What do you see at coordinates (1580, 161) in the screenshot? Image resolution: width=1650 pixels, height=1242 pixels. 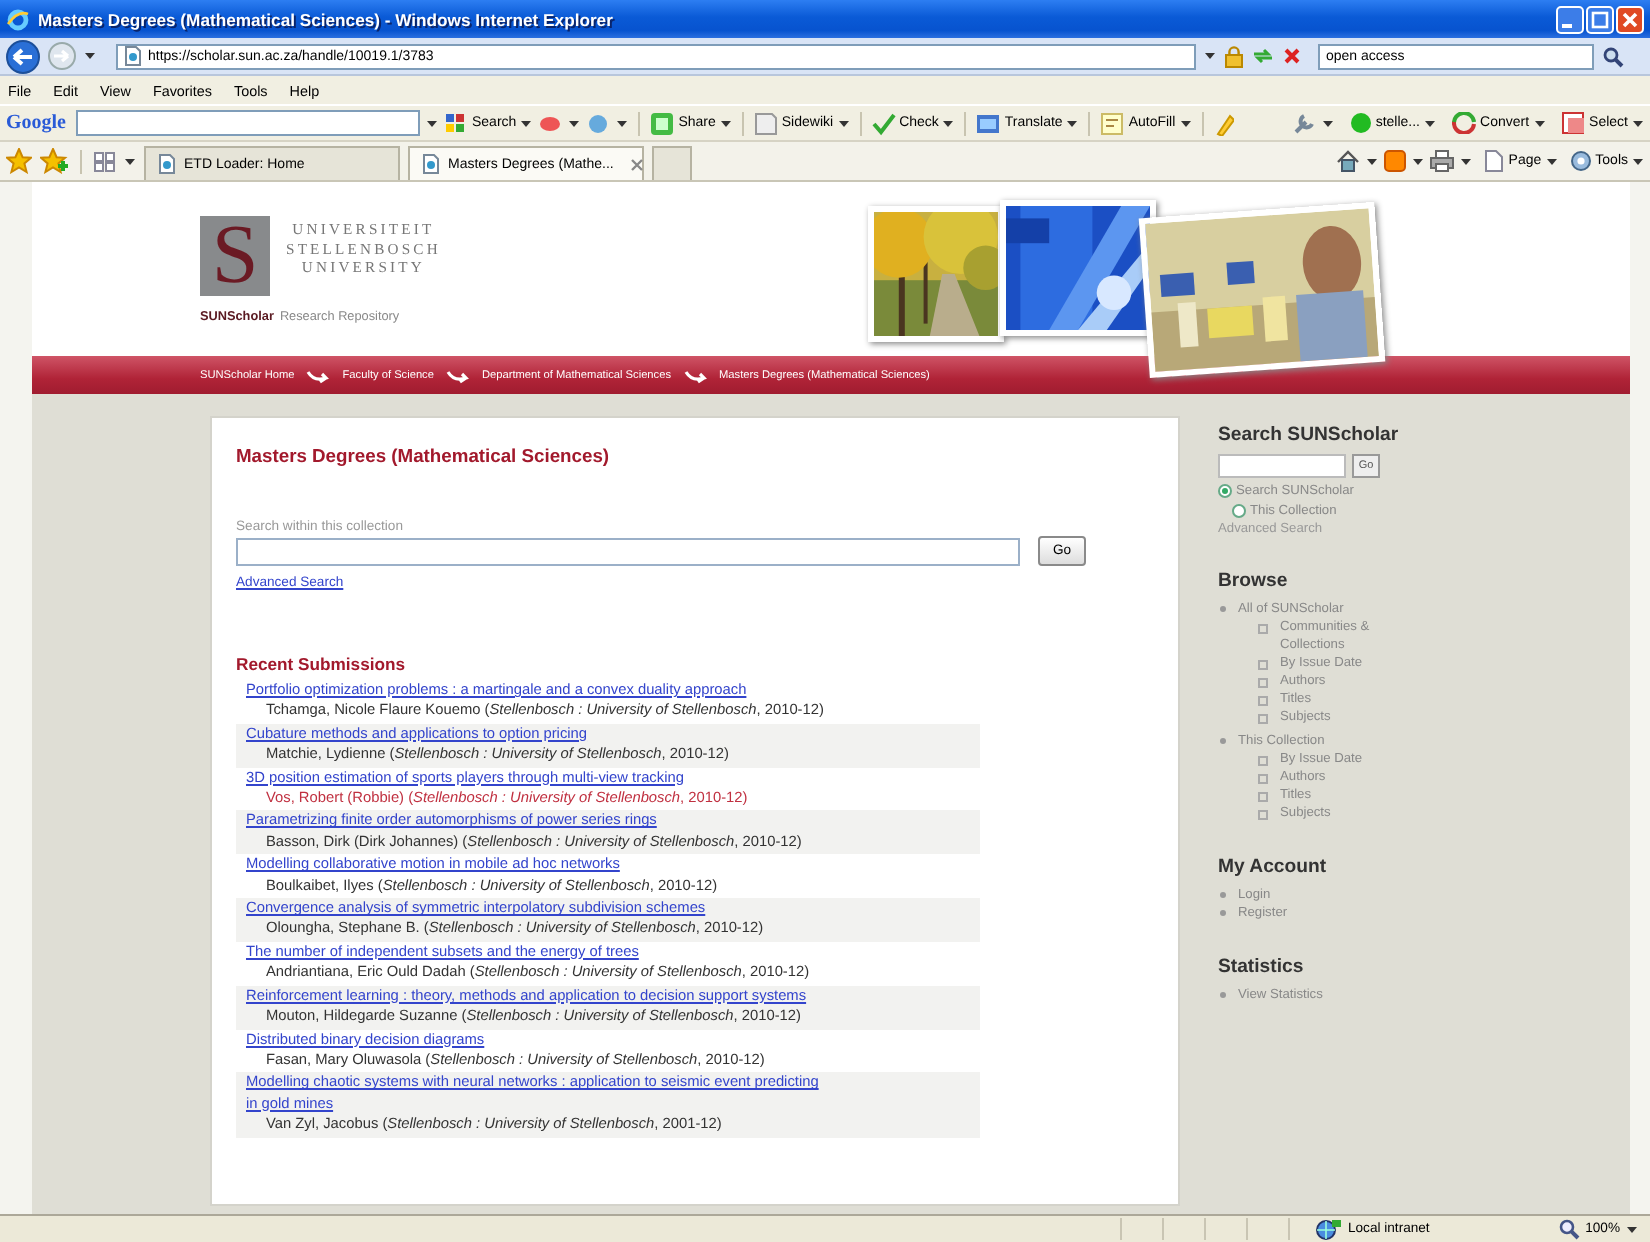 I see `gear-icon` at bounding box center [1580, 161].